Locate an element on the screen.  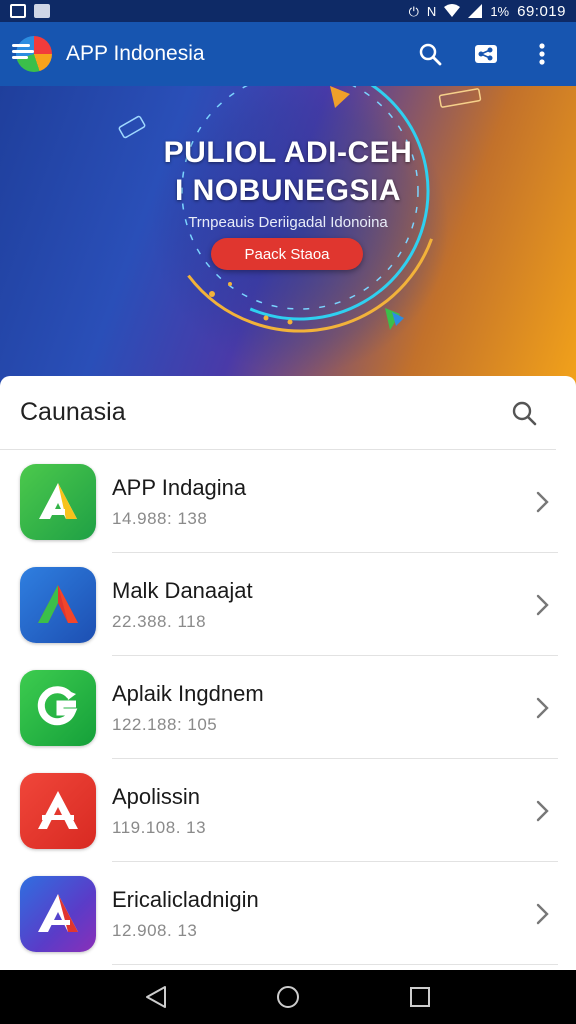
battery-text: 1% is located at coordinates (500, 11).